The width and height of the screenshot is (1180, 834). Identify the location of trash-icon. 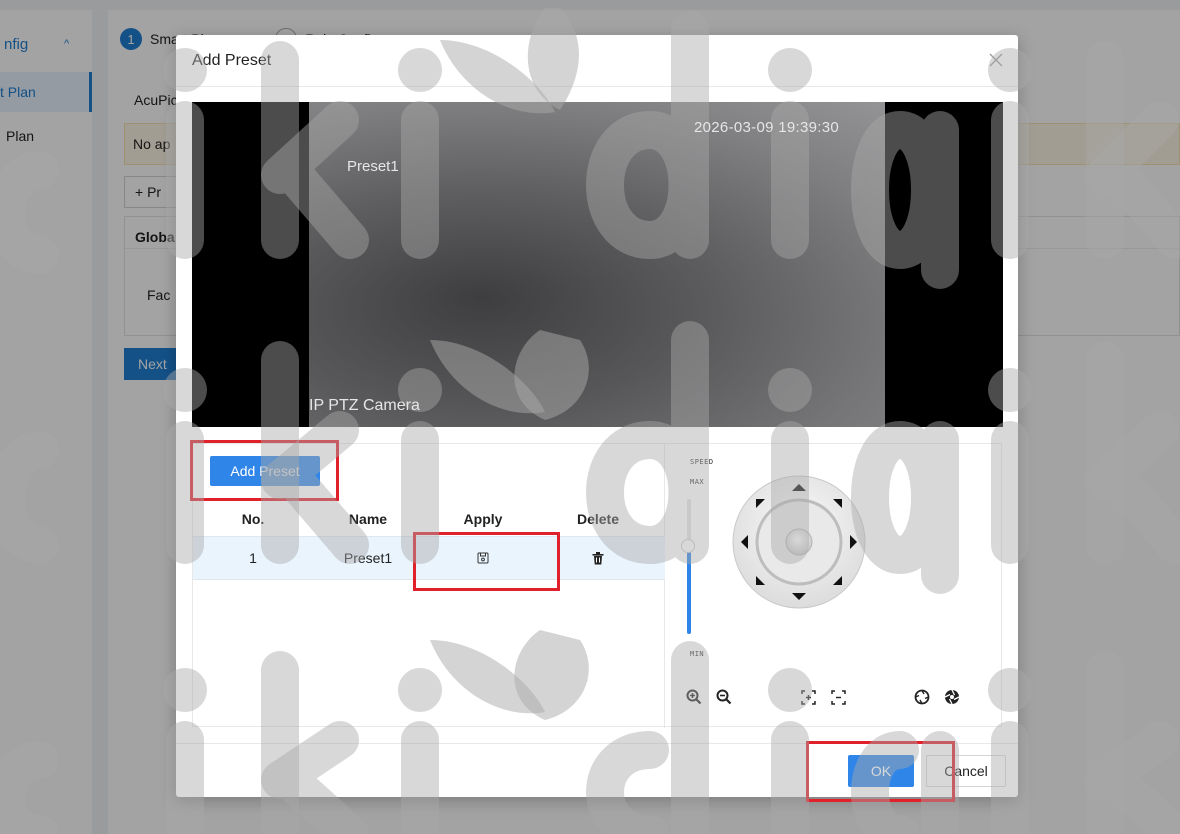
(598, 558).